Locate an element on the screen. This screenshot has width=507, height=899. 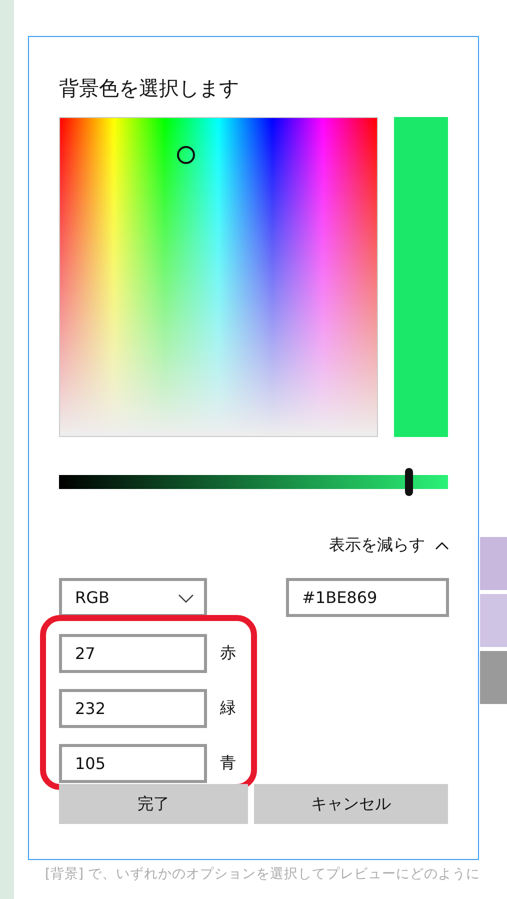
slider-thumb is located at coordinates (409, 482).